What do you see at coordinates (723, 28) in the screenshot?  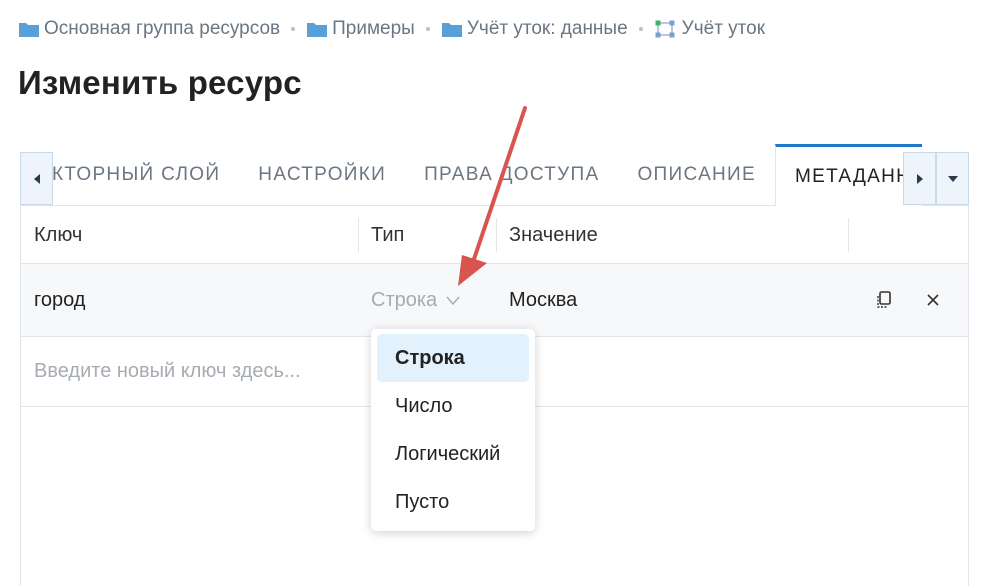 I see `breadcrumb-label: Учёт уток` at bounding box center [723, 28].